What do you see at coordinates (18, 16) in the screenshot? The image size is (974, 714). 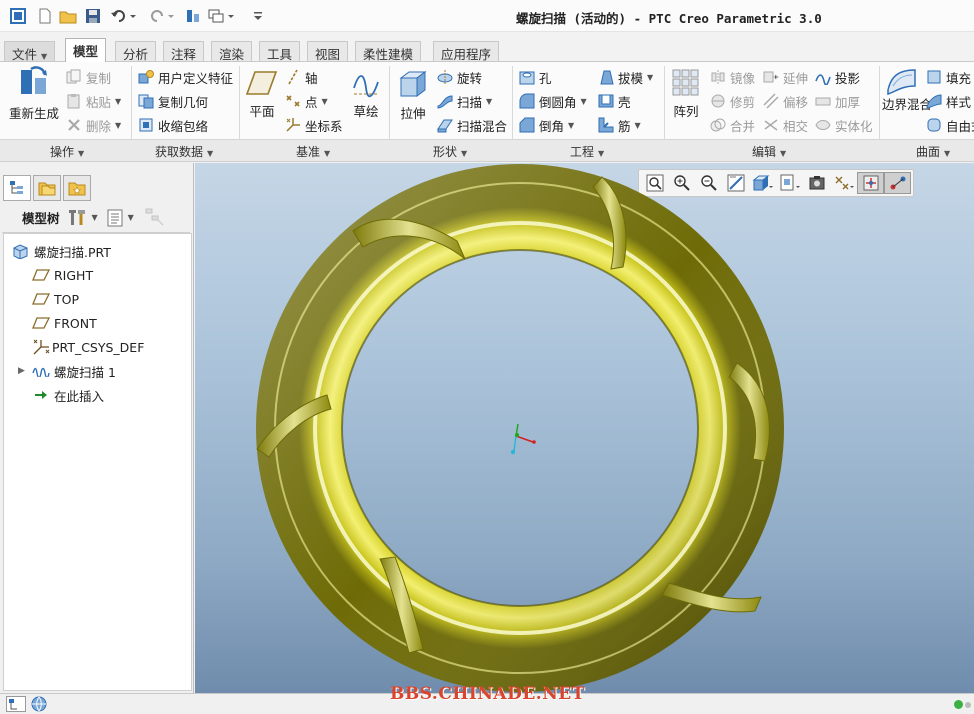 I see `app-icon` at bounding box center [18, 16].